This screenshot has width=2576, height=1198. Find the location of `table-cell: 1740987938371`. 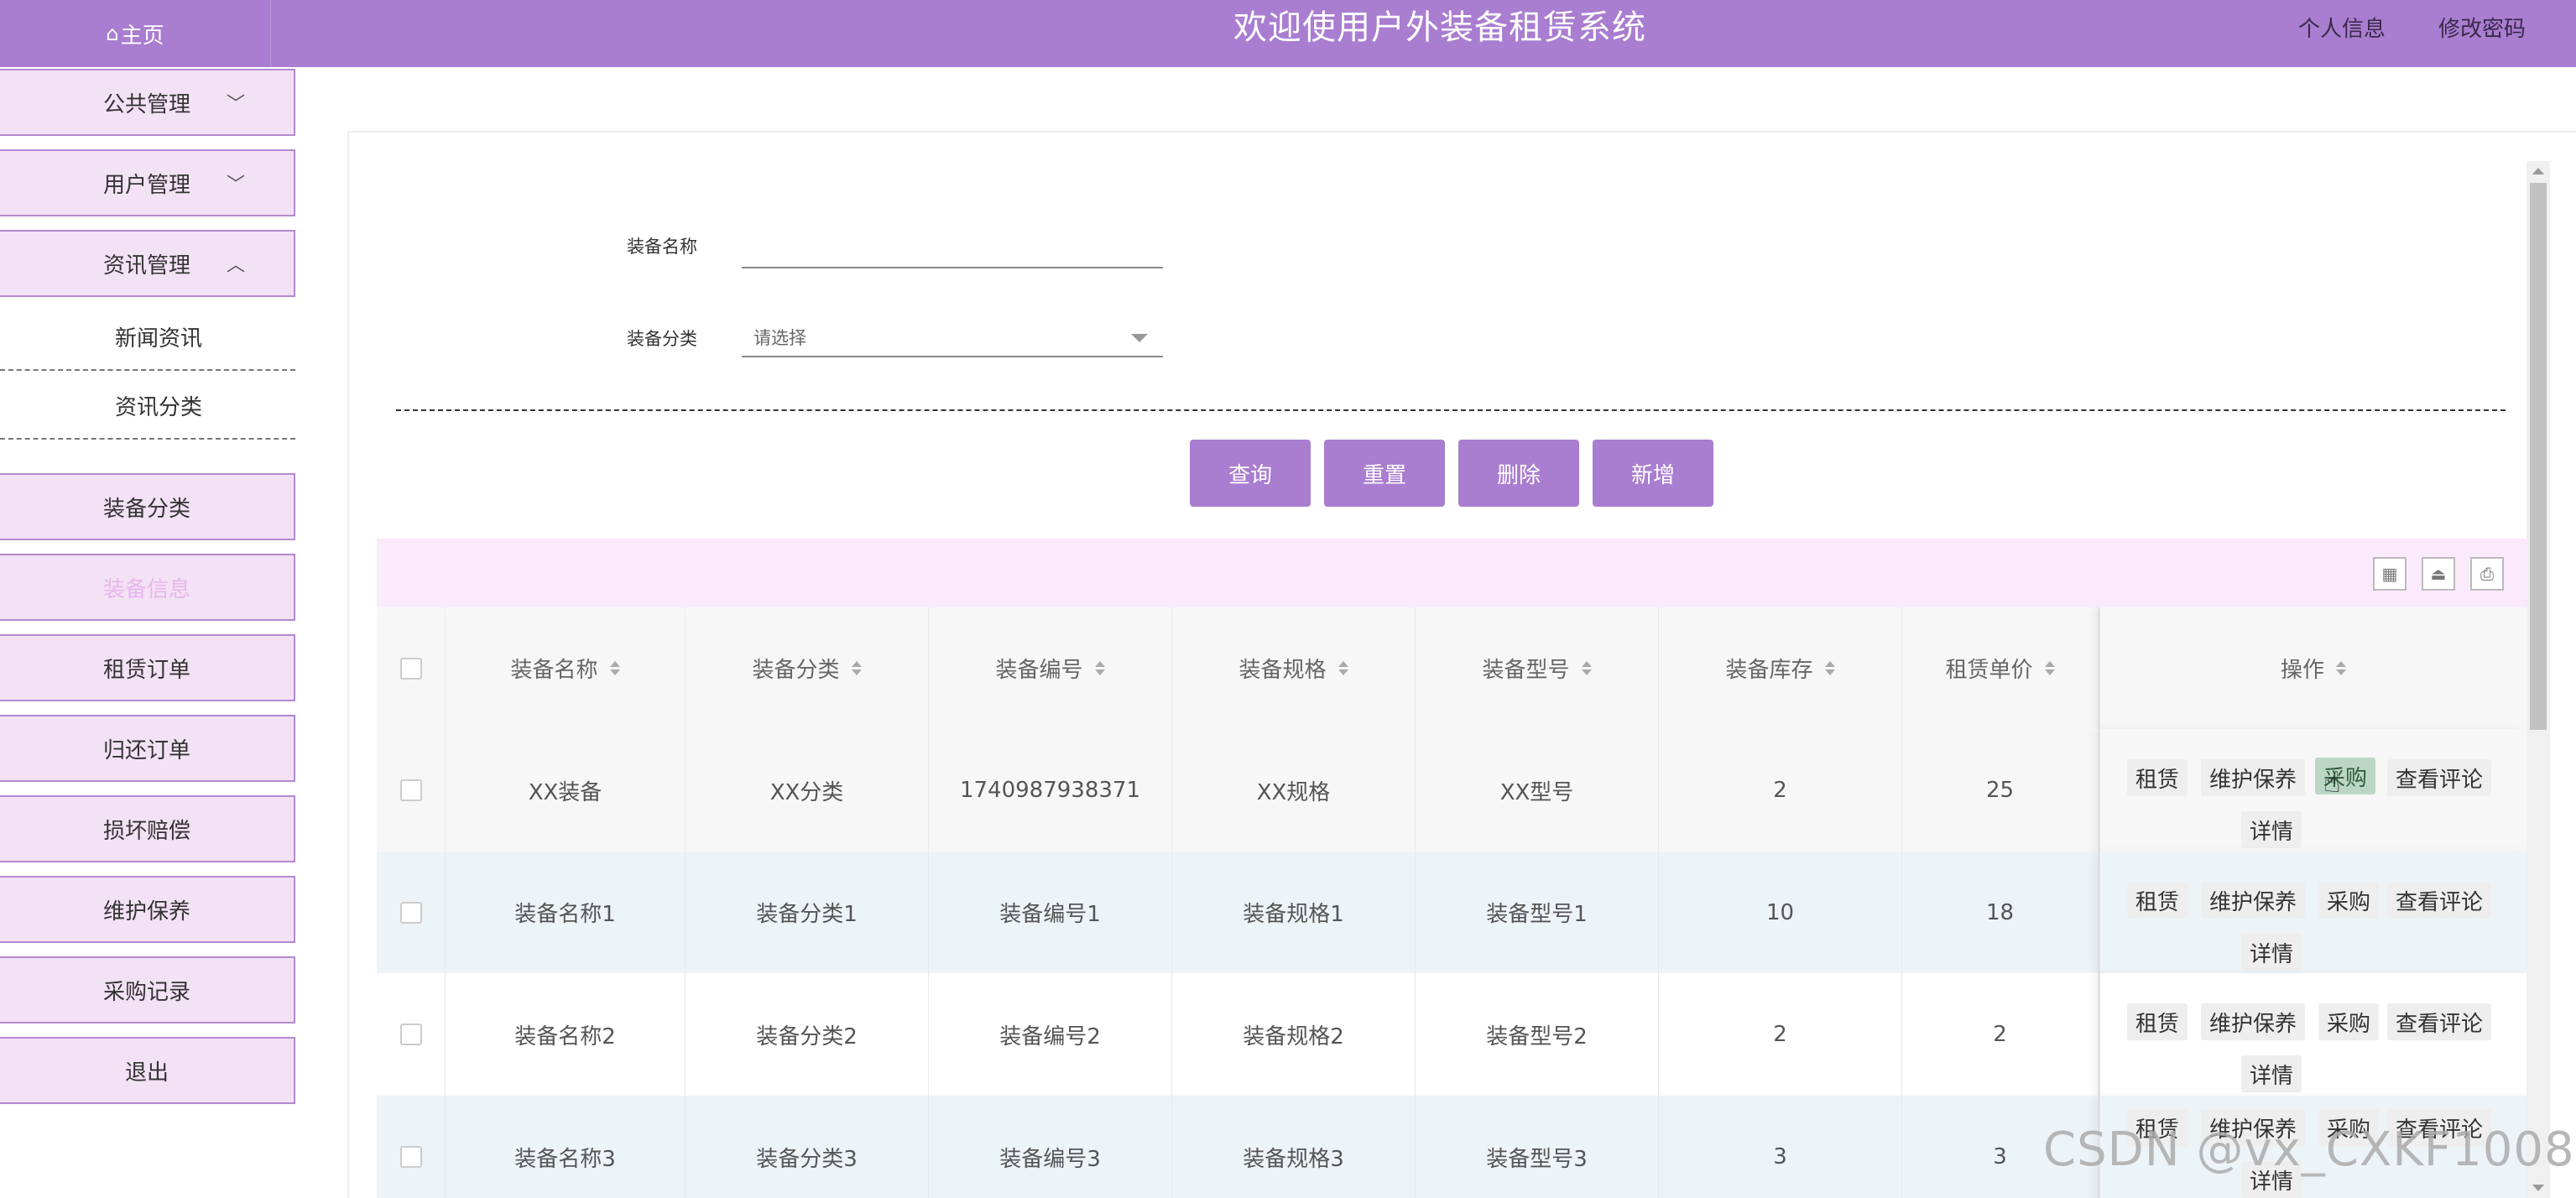

table-cell: 1740987938371 is located at coordinates (1050, 790).